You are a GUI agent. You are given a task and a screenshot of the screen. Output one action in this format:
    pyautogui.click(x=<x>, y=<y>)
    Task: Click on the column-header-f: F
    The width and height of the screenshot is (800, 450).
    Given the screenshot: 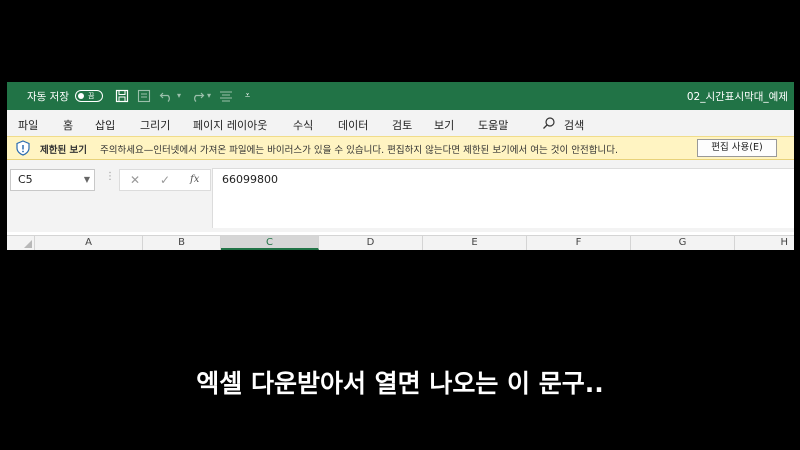 What is the action you would take?
    pyautogui.click(x=579, y=243)
    